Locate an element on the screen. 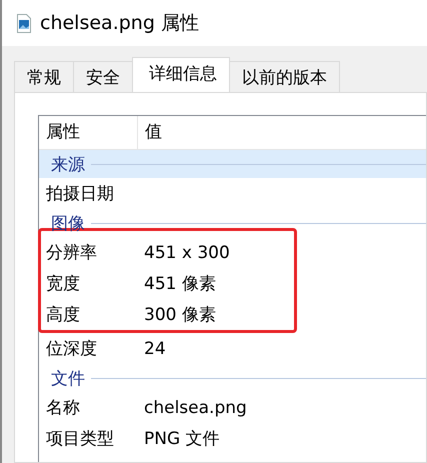 The width and height of the screenshot is (427, 463). property-name: 项目类型 is located at coordinates (80, 439).